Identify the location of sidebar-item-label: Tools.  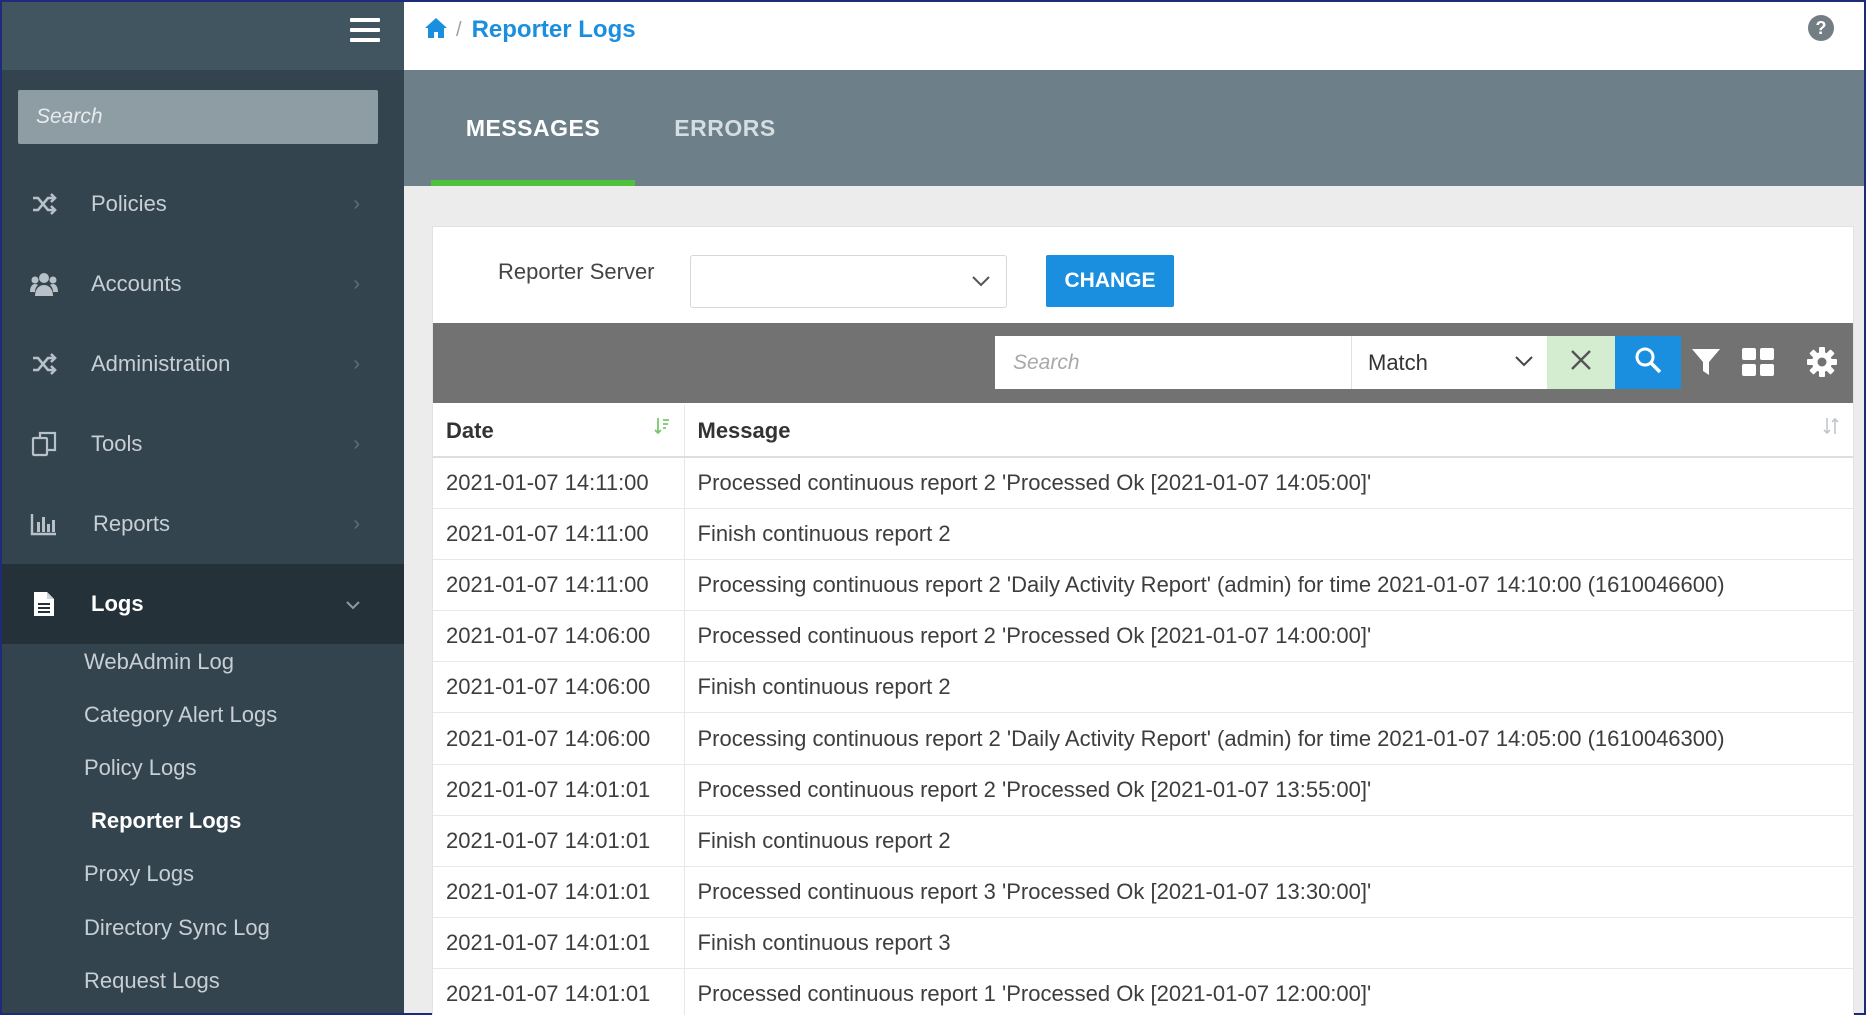
(117, 443).